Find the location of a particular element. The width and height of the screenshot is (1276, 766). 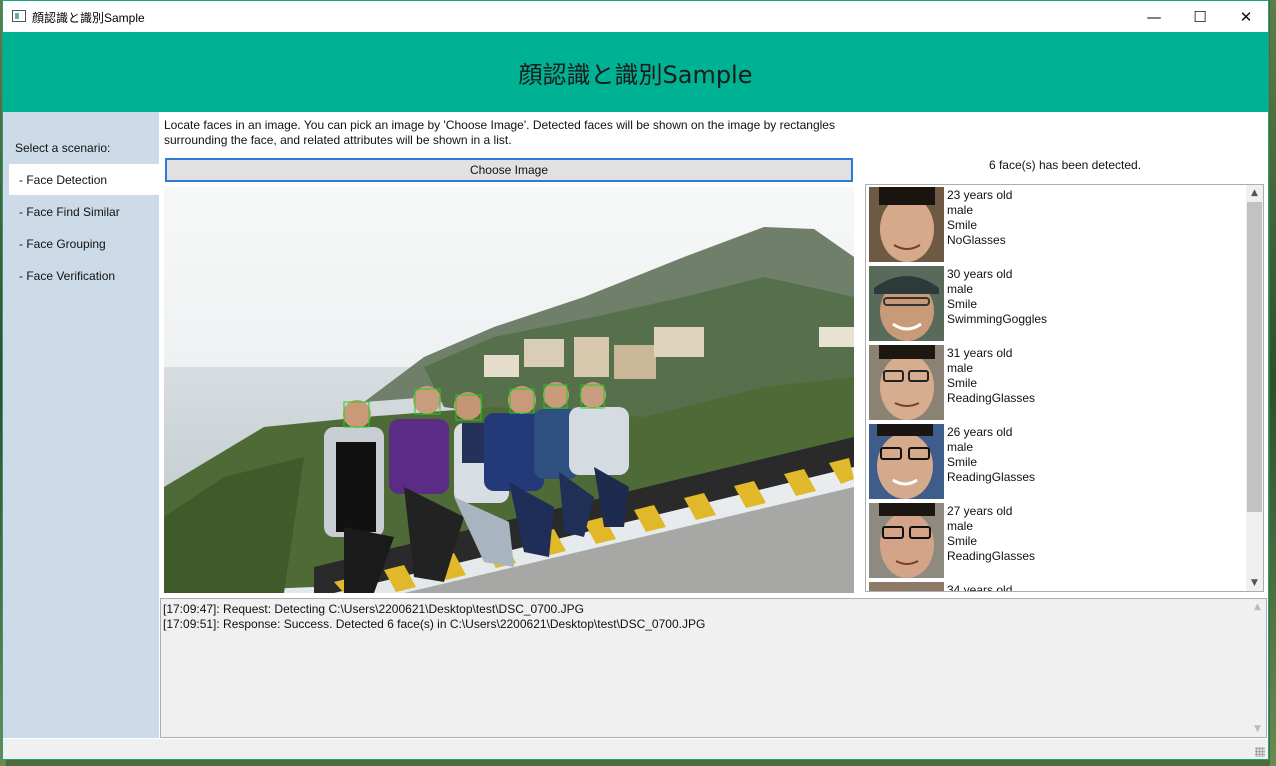

sidebar-item-face-find-similar: - Face Find Similar is located at coordinates (84, 211).